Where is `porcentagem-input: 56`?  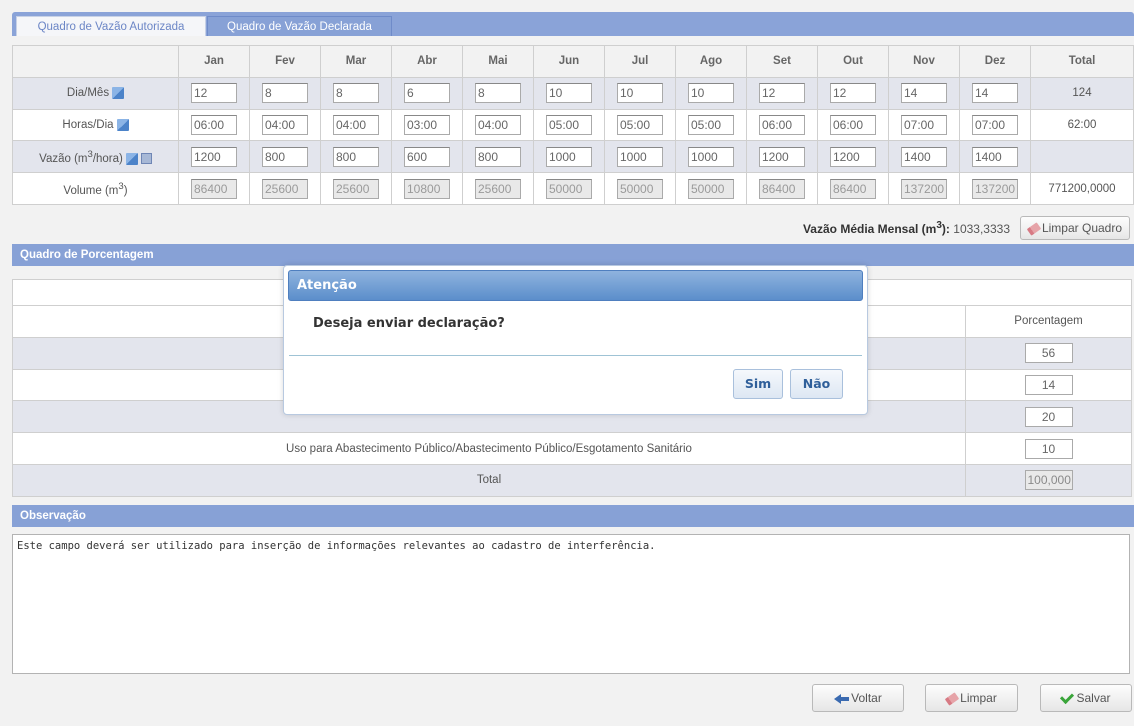 porcentagem-input: 56 is located at coordinates (1048, 353).